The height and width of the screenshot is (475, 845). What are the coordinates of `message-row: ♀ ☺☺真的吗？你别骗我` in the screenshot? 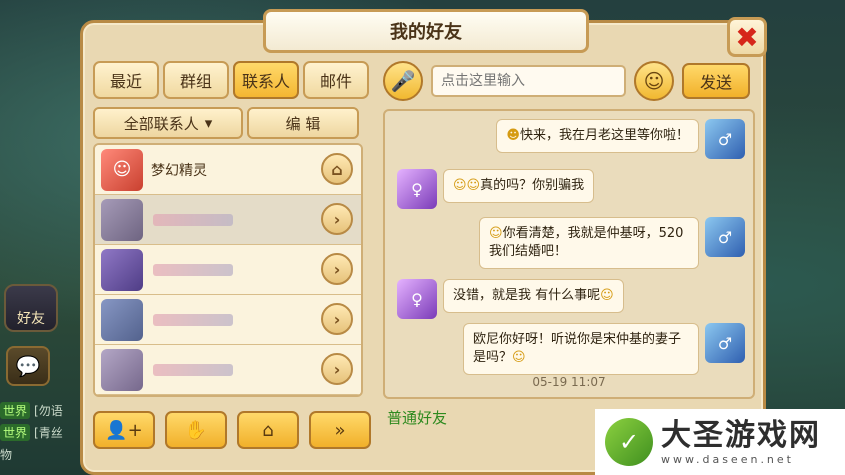 It's located at (496, 189).